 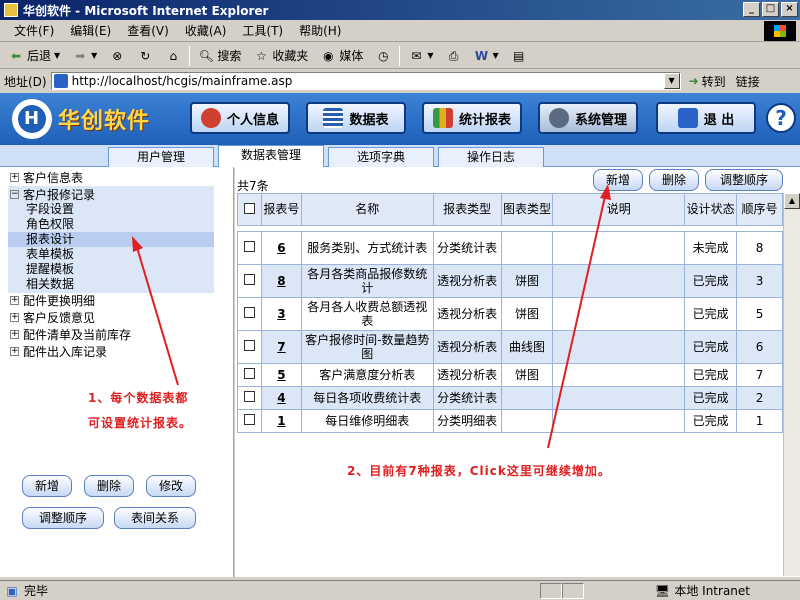 I want to click on close-button: ×, so click(x=789, y=9).